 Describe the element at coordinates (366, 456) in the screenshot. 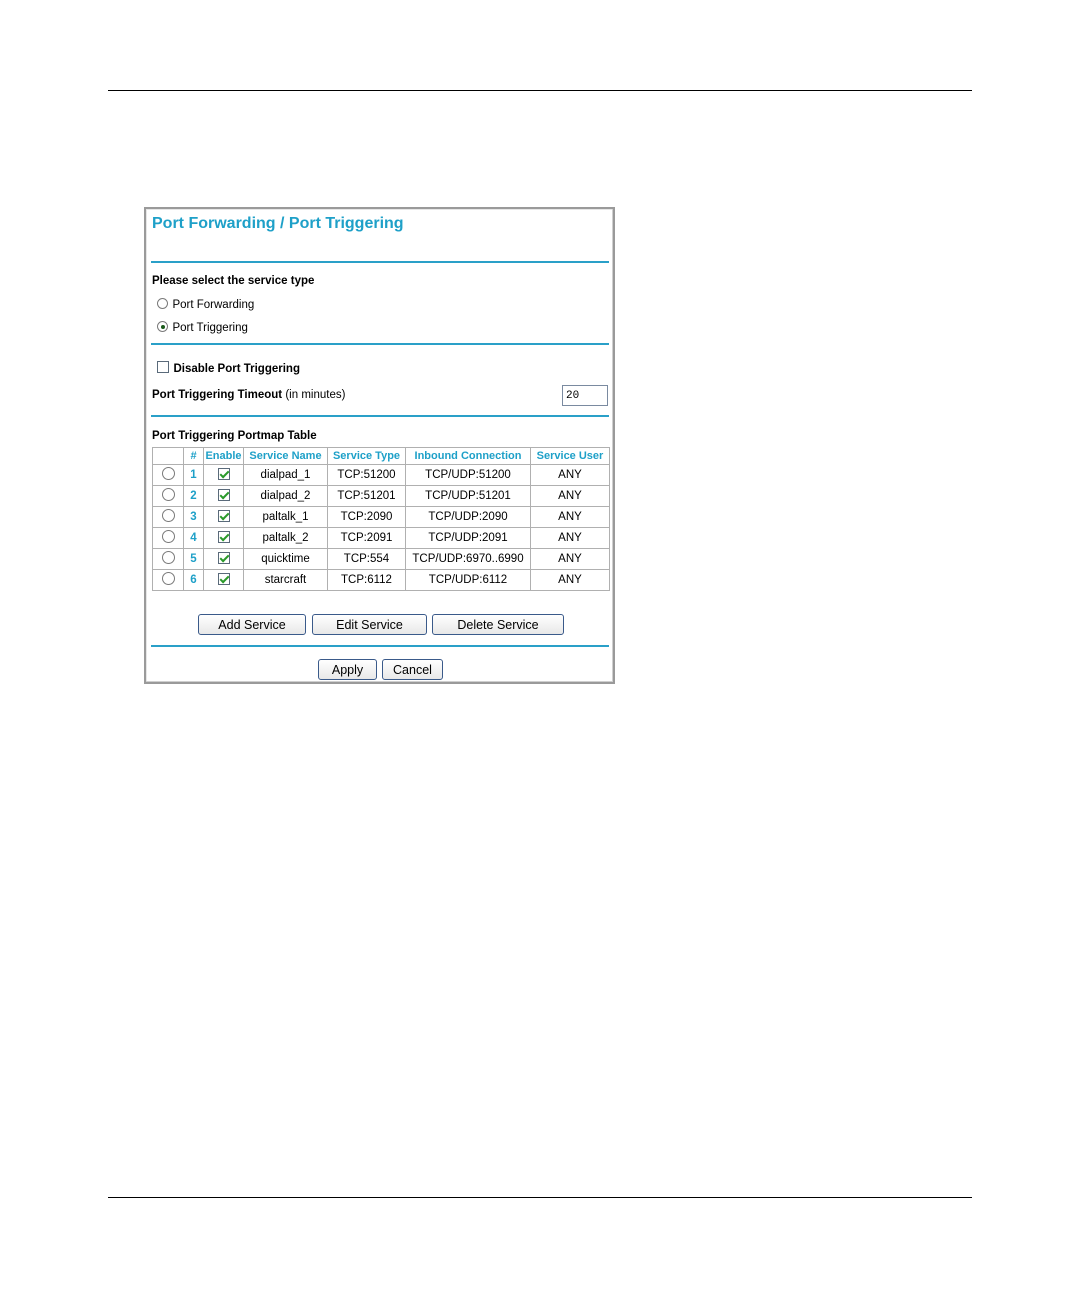

I see `col-service-type: Service Type` at that location.